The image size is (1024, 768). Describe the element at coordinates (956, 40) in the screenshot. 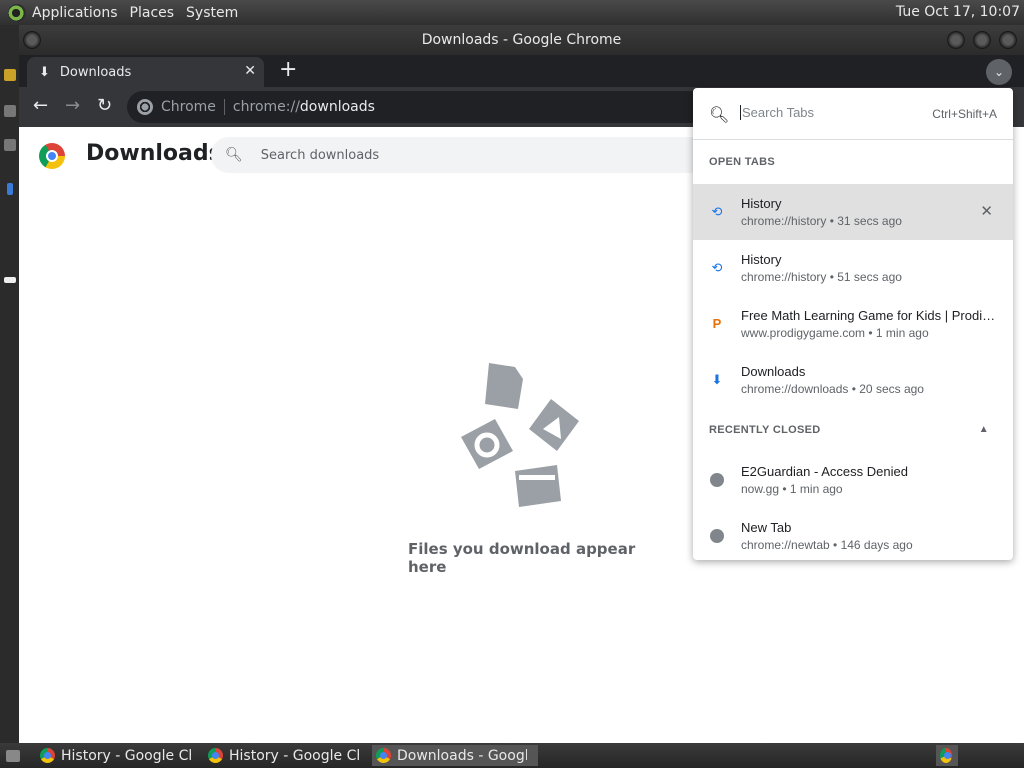

I see `minimize-button` at that location.